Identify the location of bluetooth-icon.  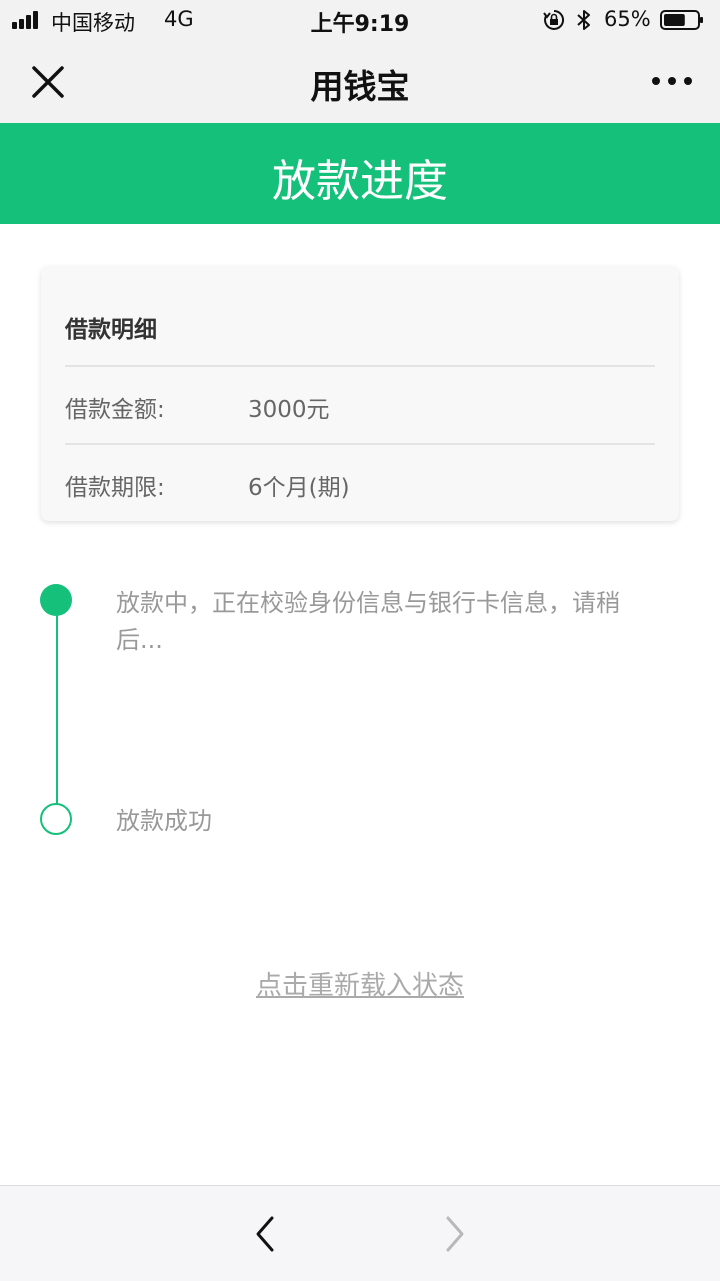
(583, 20).